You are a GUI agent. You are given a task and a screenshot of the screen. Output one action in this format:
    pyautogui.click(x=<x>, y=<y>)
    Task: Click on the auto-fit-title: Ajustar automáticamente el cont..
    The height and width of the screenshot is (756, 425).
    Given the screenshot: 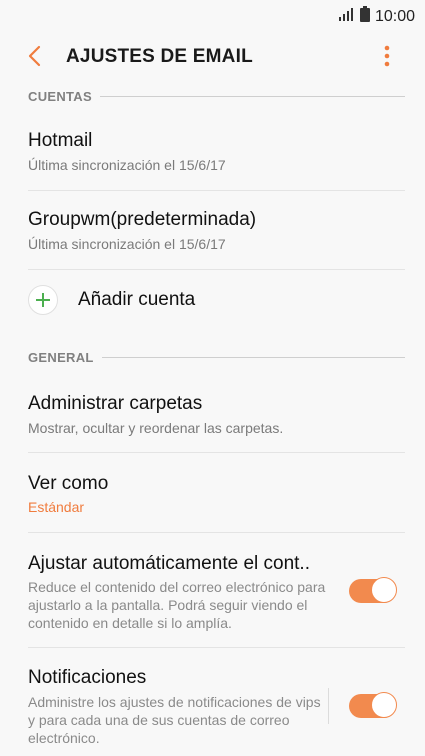 What is the action you would take?
    pyautogui.click(x=169, y=563)
    